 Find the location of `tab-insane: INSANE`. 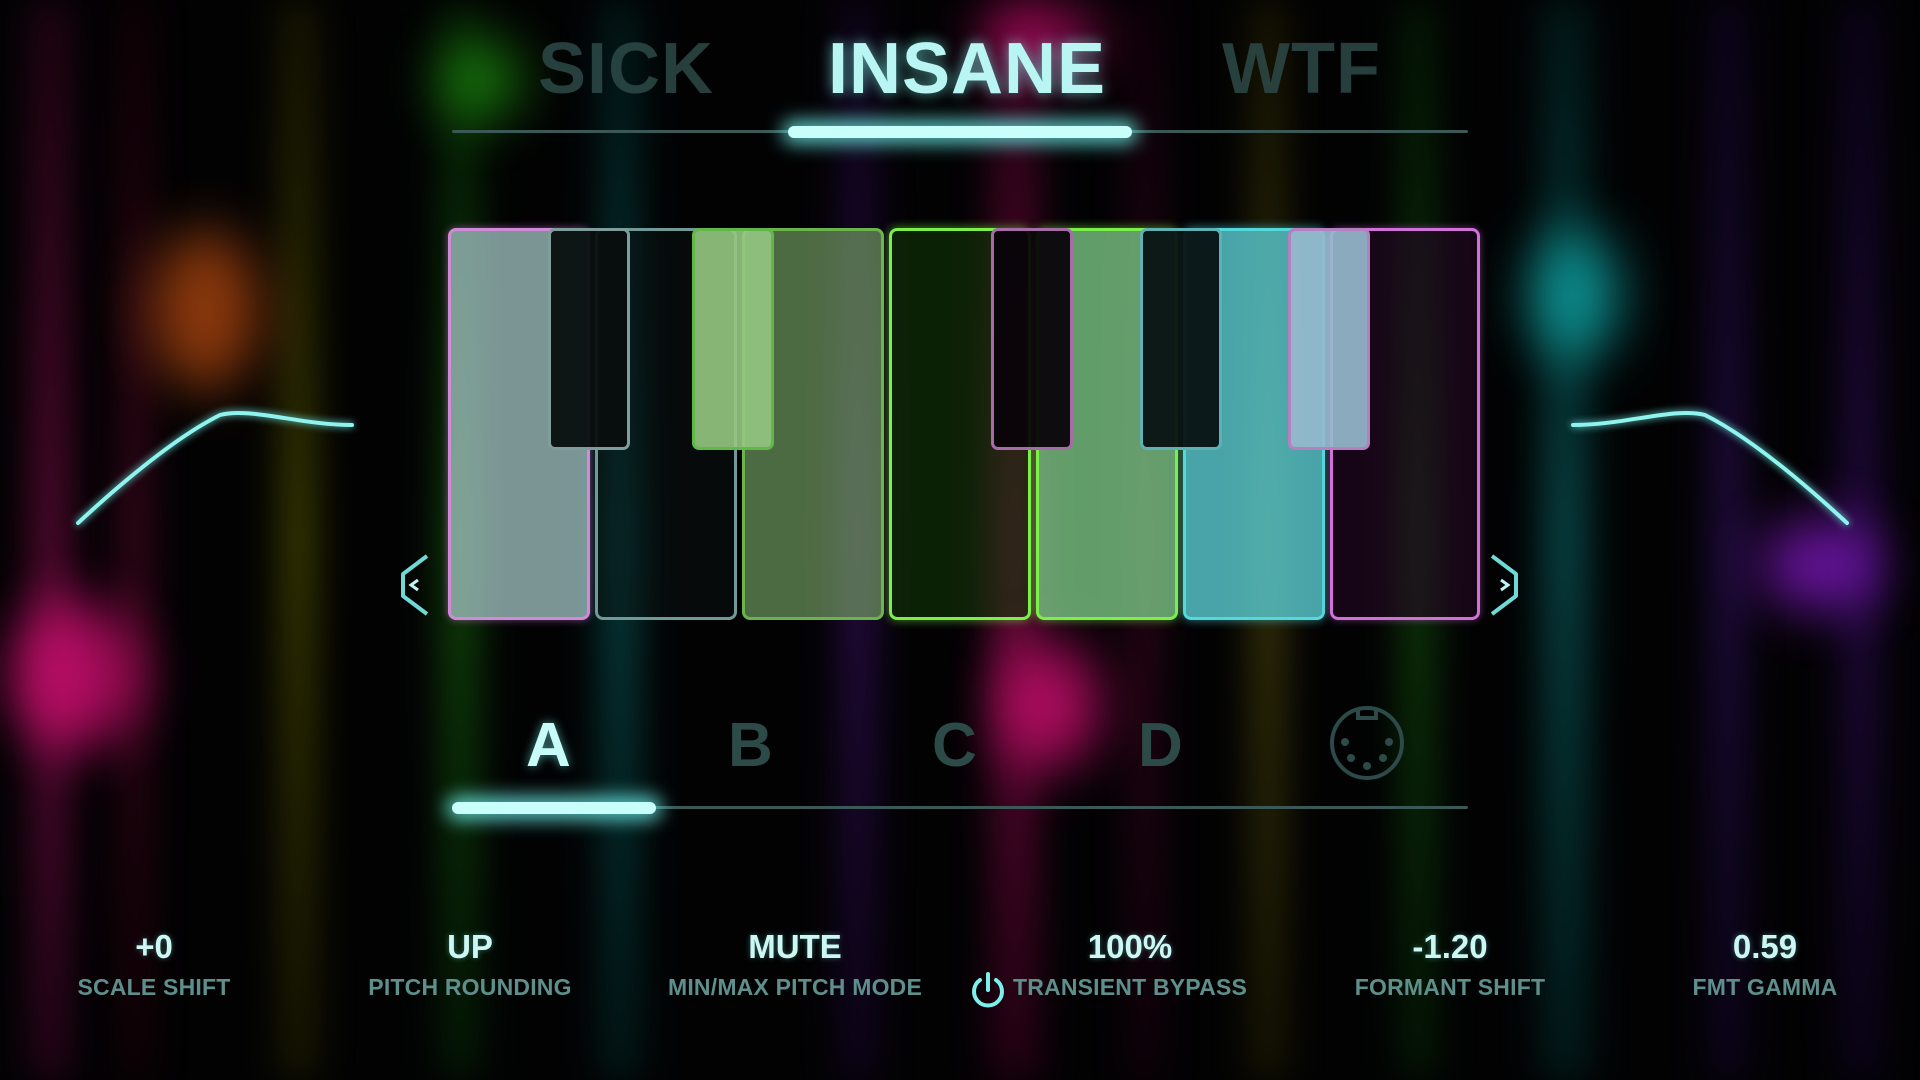

tab-insane: INSANE is located at coordinates (967, 69).